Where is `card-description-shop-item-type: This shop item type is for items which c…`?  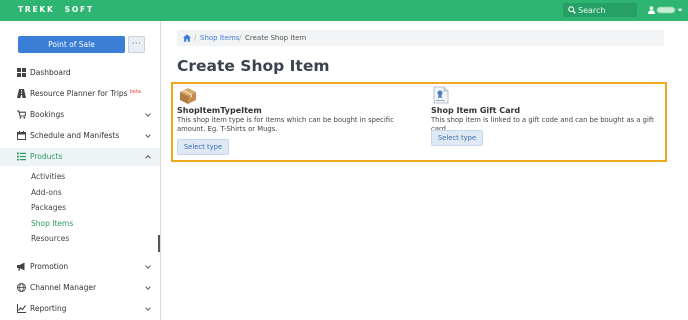 card-description-shop-item-type: This shop item type is for items which c… is located at coordinates (285, 124).